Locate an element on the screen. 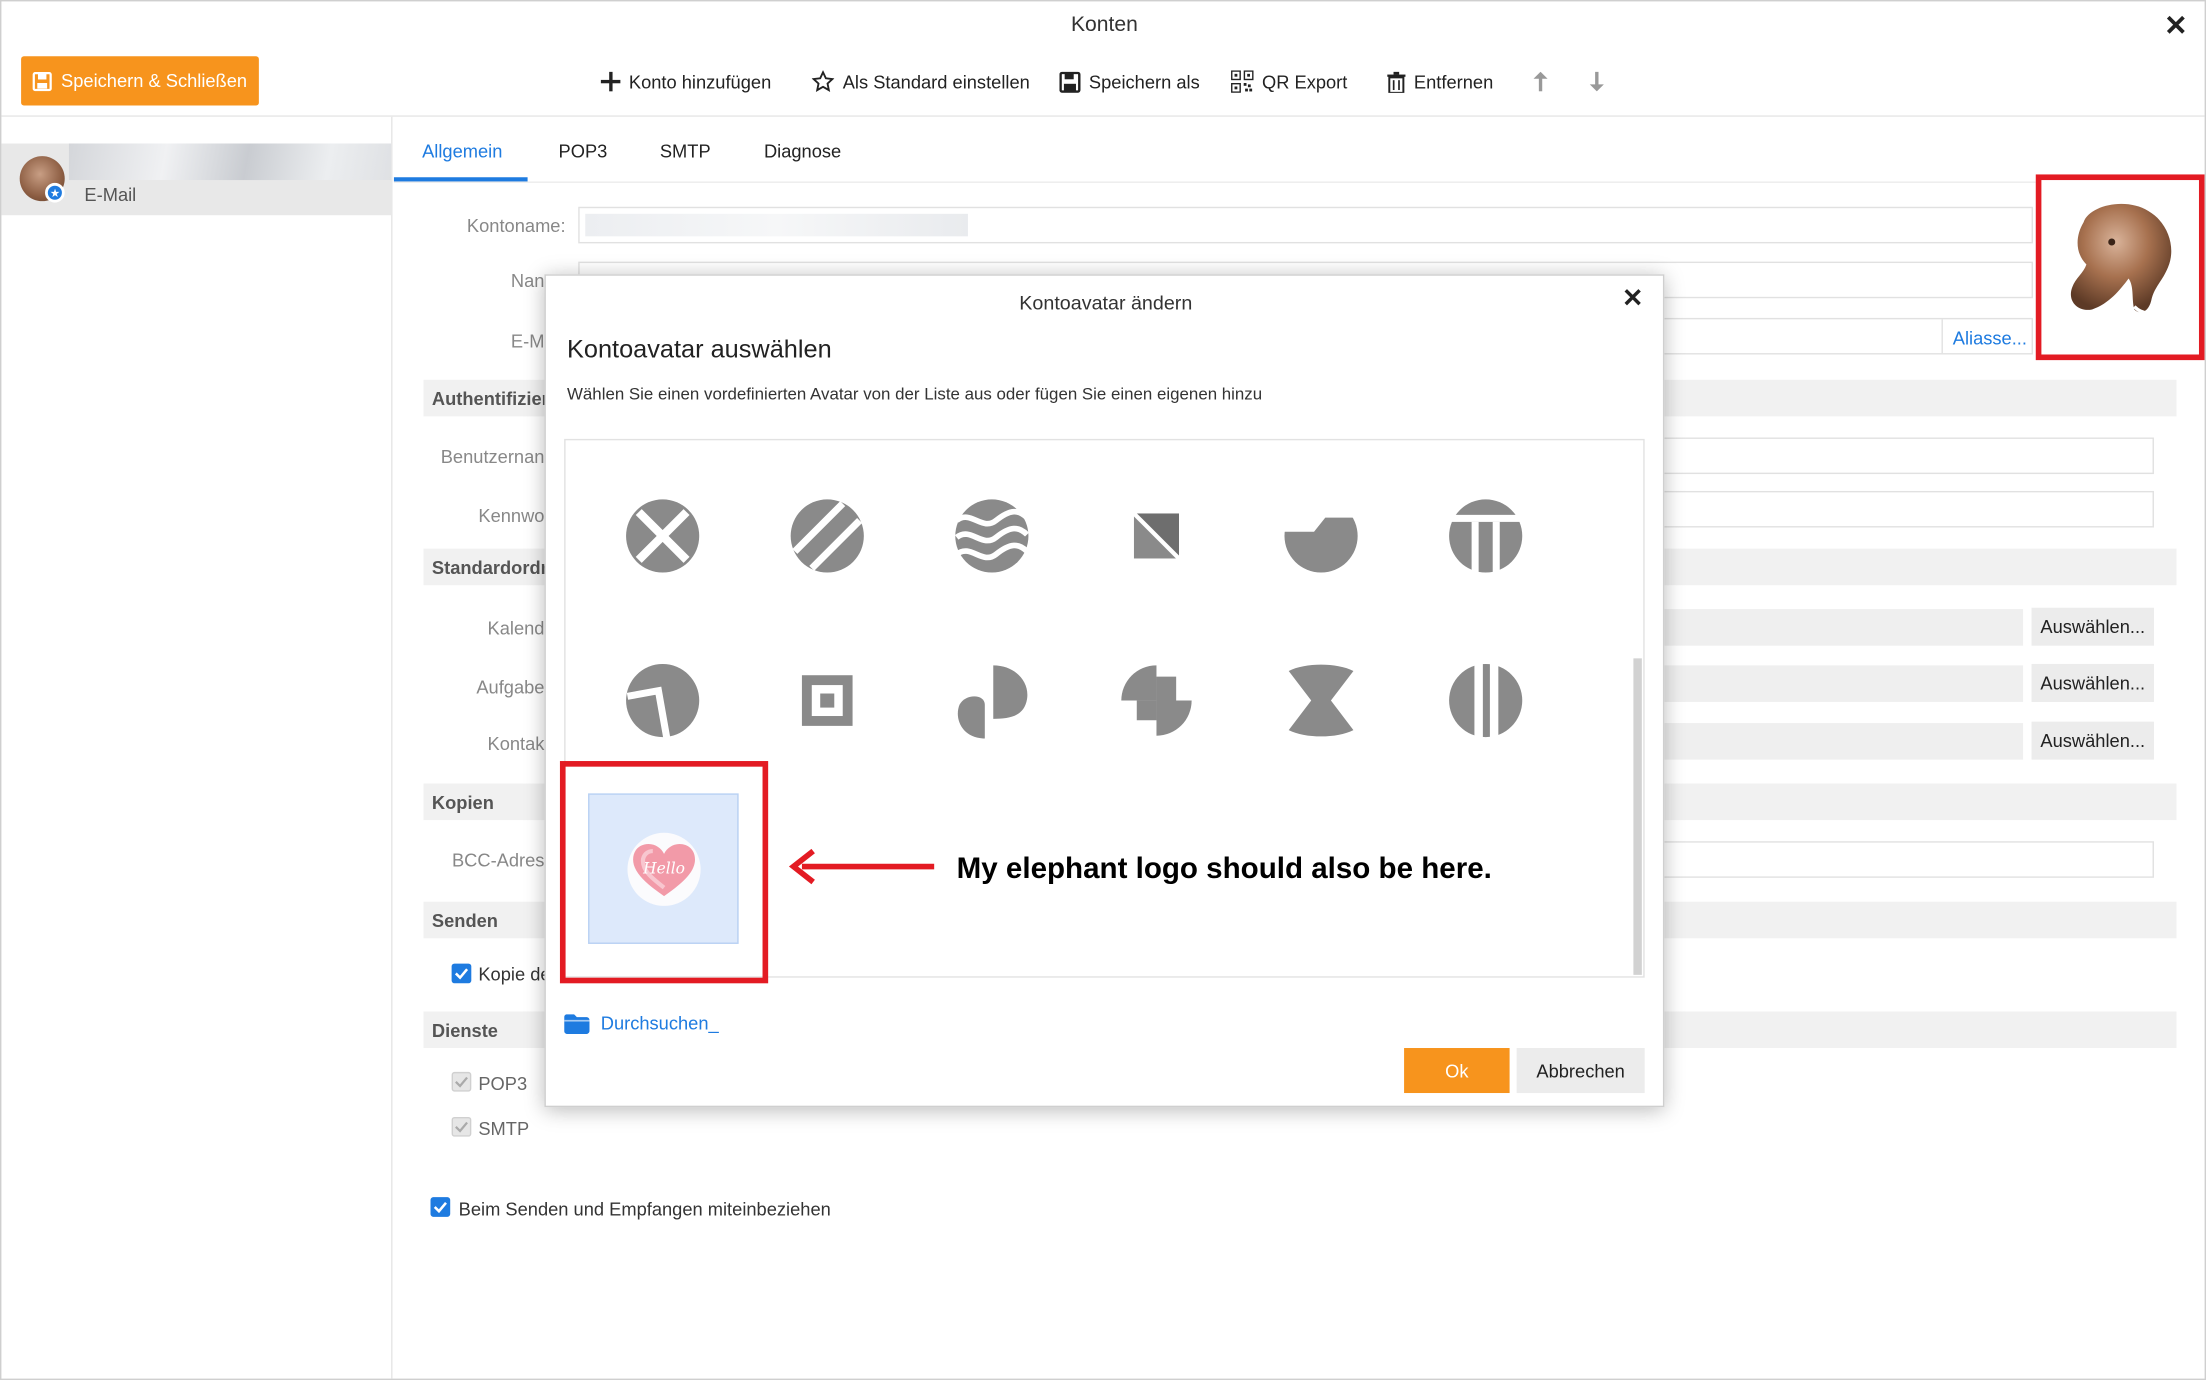  ok-button: Ok is located at coordinates (1457, 1071).